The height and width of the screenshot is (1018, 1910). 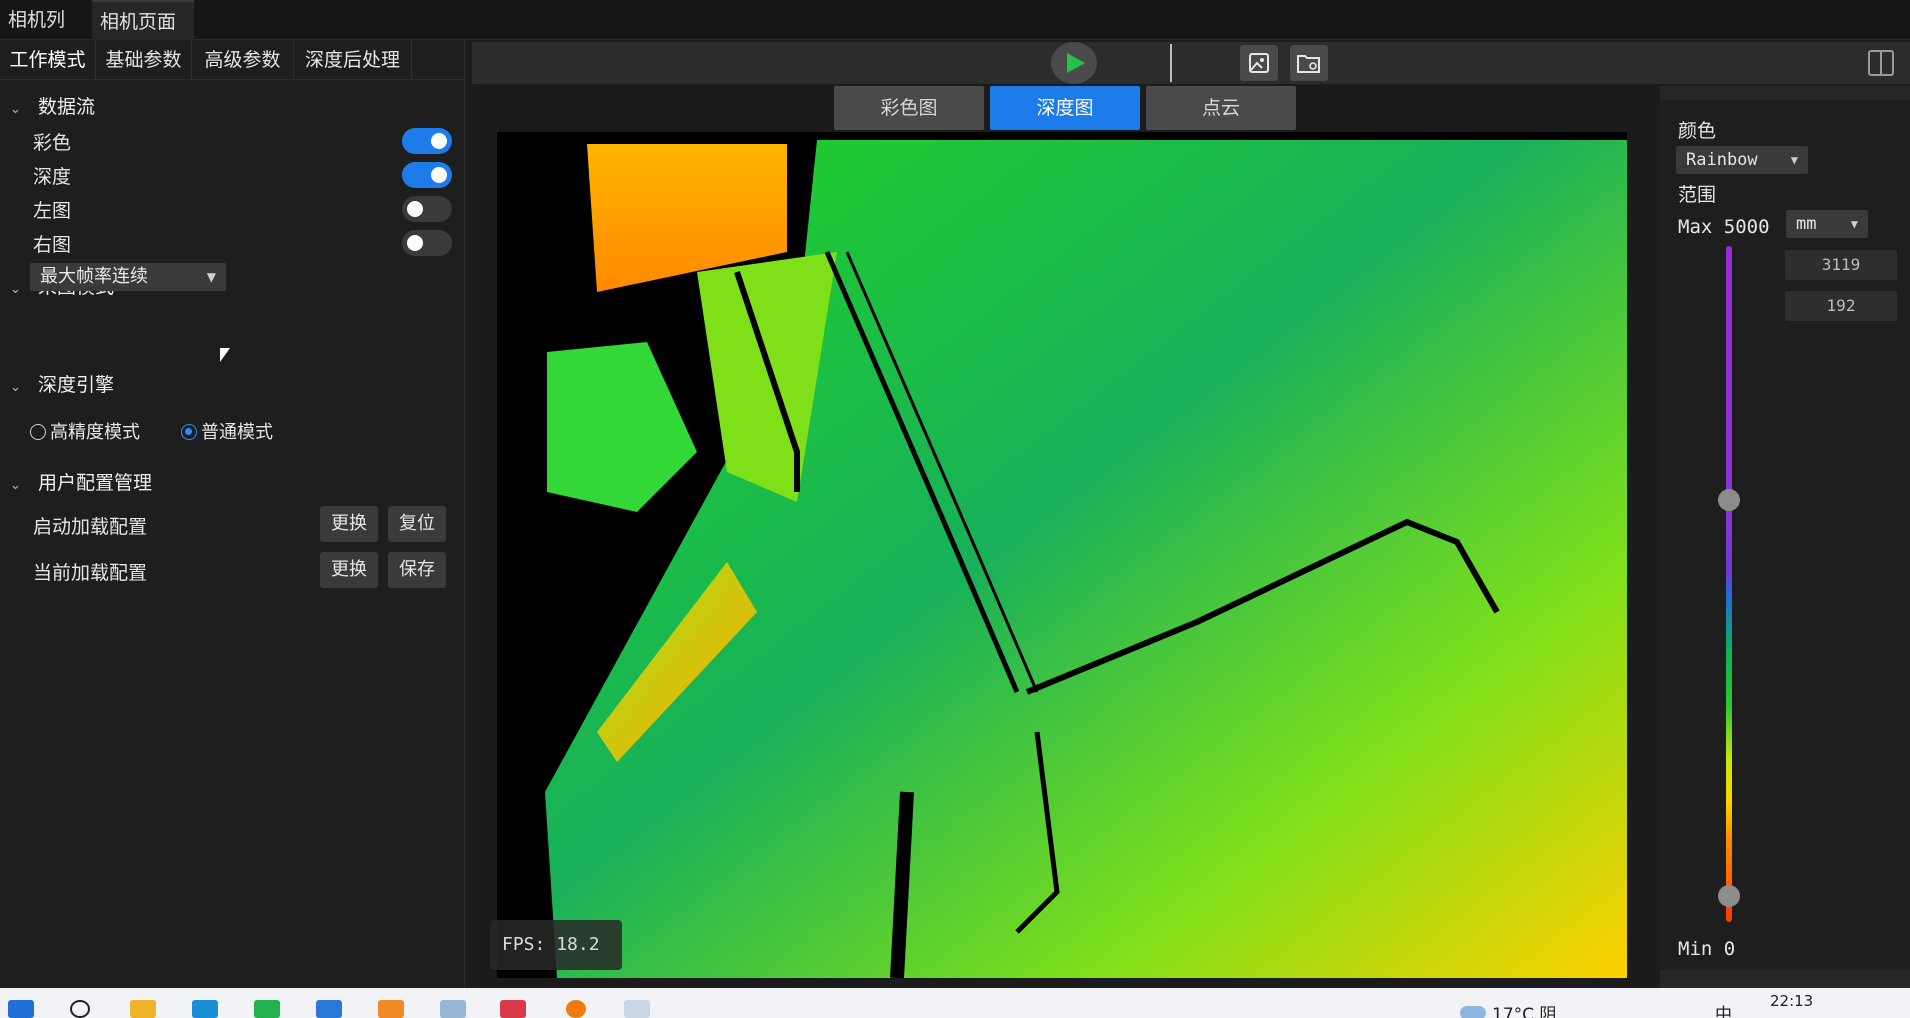 What do you see at coordinates (1697, 131) in the screenshot?
I see `color-label: 颜色` at bounding box center [1697, 131].